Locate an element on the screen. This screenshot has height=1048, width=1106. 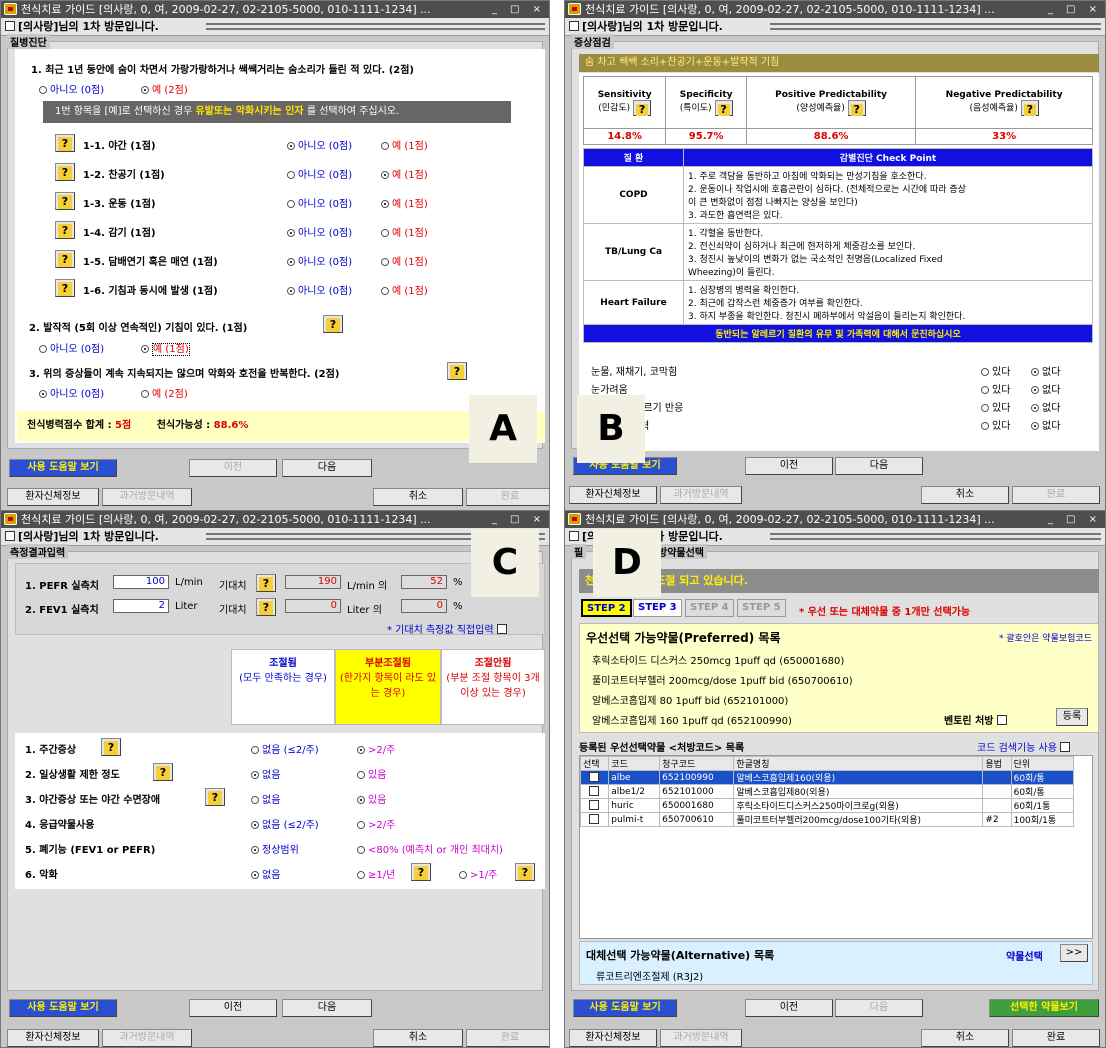
register-button: 등록 is located at coordinates (1072, 717).